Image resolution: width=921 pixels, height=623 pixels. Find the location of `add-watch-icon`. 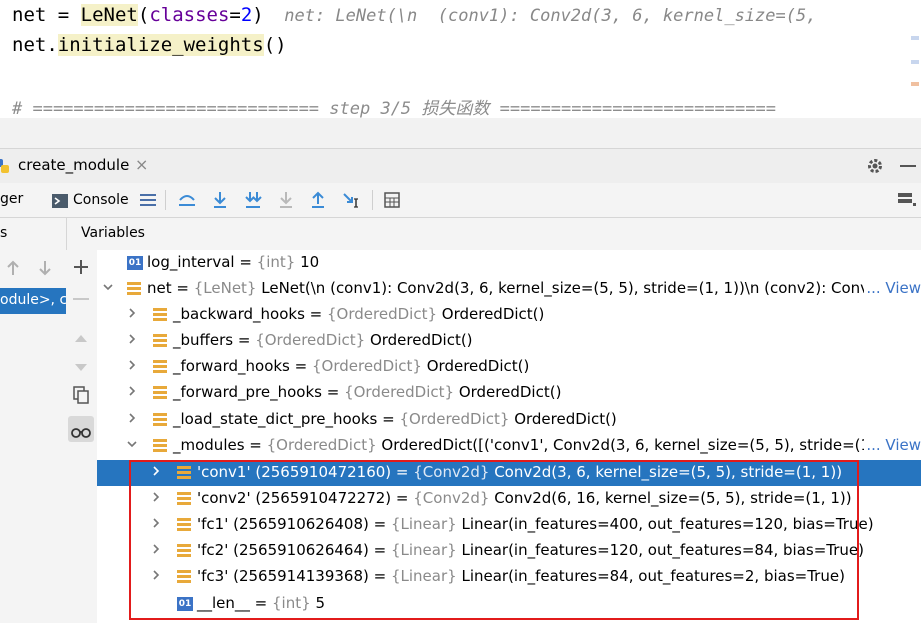

add-watch-icon is located at coordinates (81, 267).